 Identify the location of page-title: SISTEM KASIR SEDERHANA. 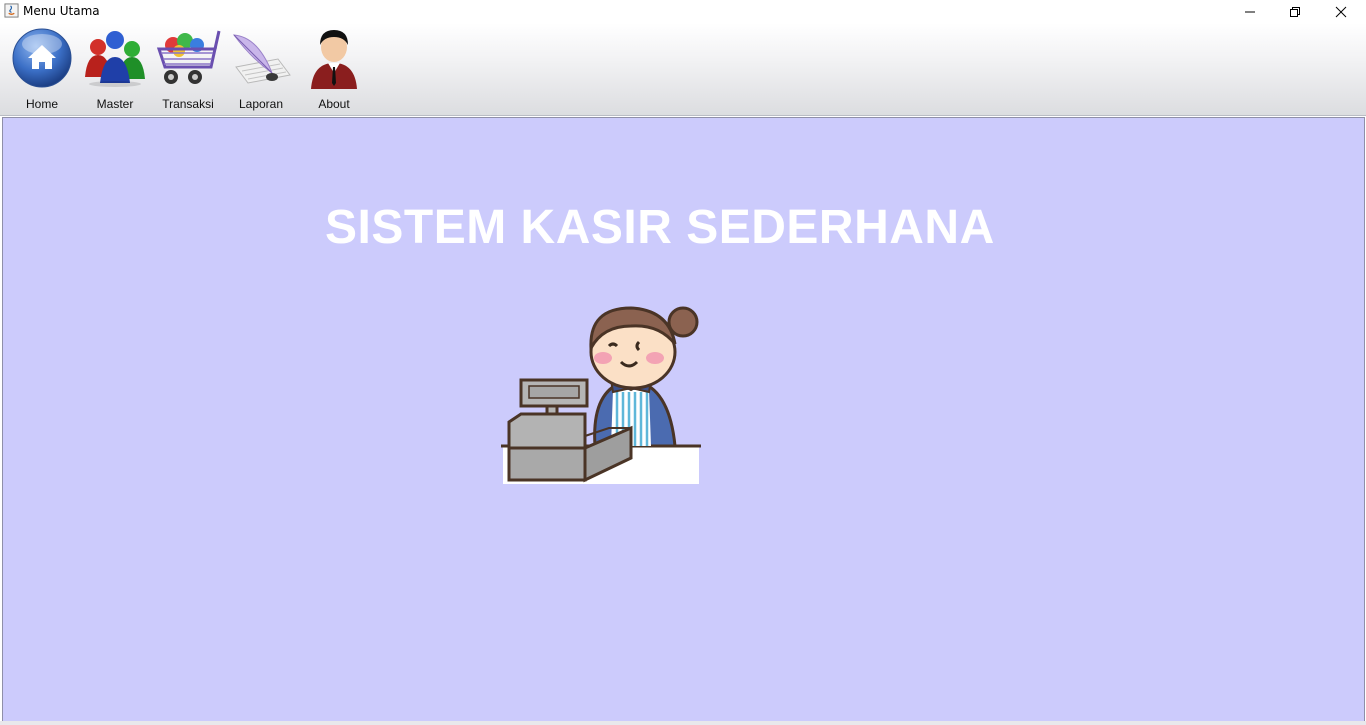
(660, 227).